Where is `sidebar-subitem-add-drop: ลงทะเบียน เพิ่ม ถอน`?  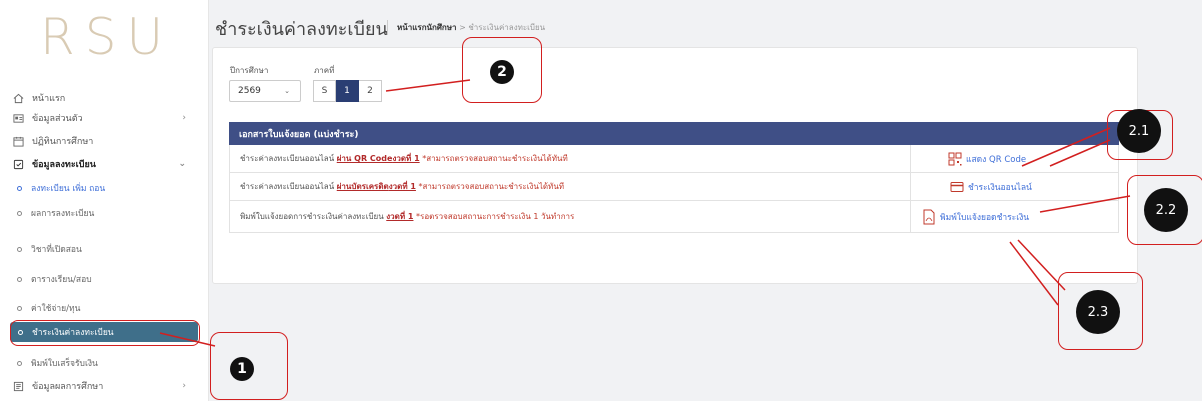 sidebar-subitem-add-drop: ลงทะเบียน เพิ่ม ถอน is located at coordinates (104, 188).